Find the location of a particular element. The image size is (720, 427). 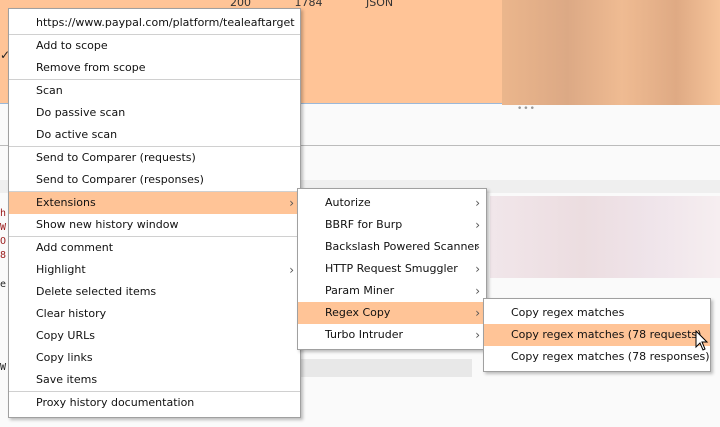

menu-item-label: Show new history window is located at coordinates (107, 224).